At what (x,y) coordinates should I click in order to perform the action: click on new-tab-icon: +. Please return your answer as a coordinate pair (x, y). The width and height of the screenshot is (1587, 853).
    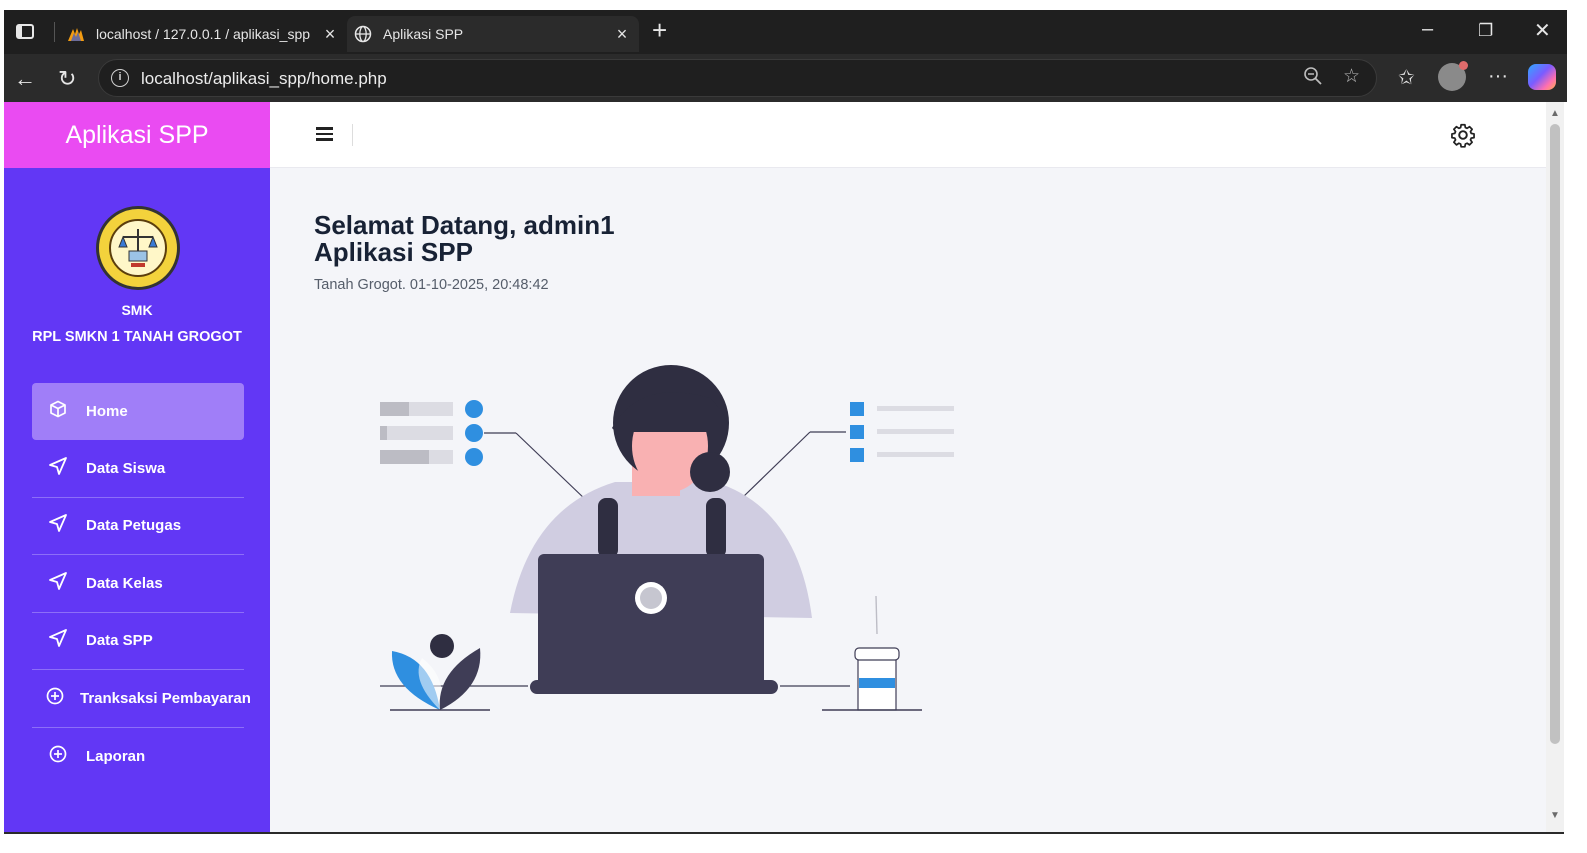
    Looking at the image, I should click on (659, 30).